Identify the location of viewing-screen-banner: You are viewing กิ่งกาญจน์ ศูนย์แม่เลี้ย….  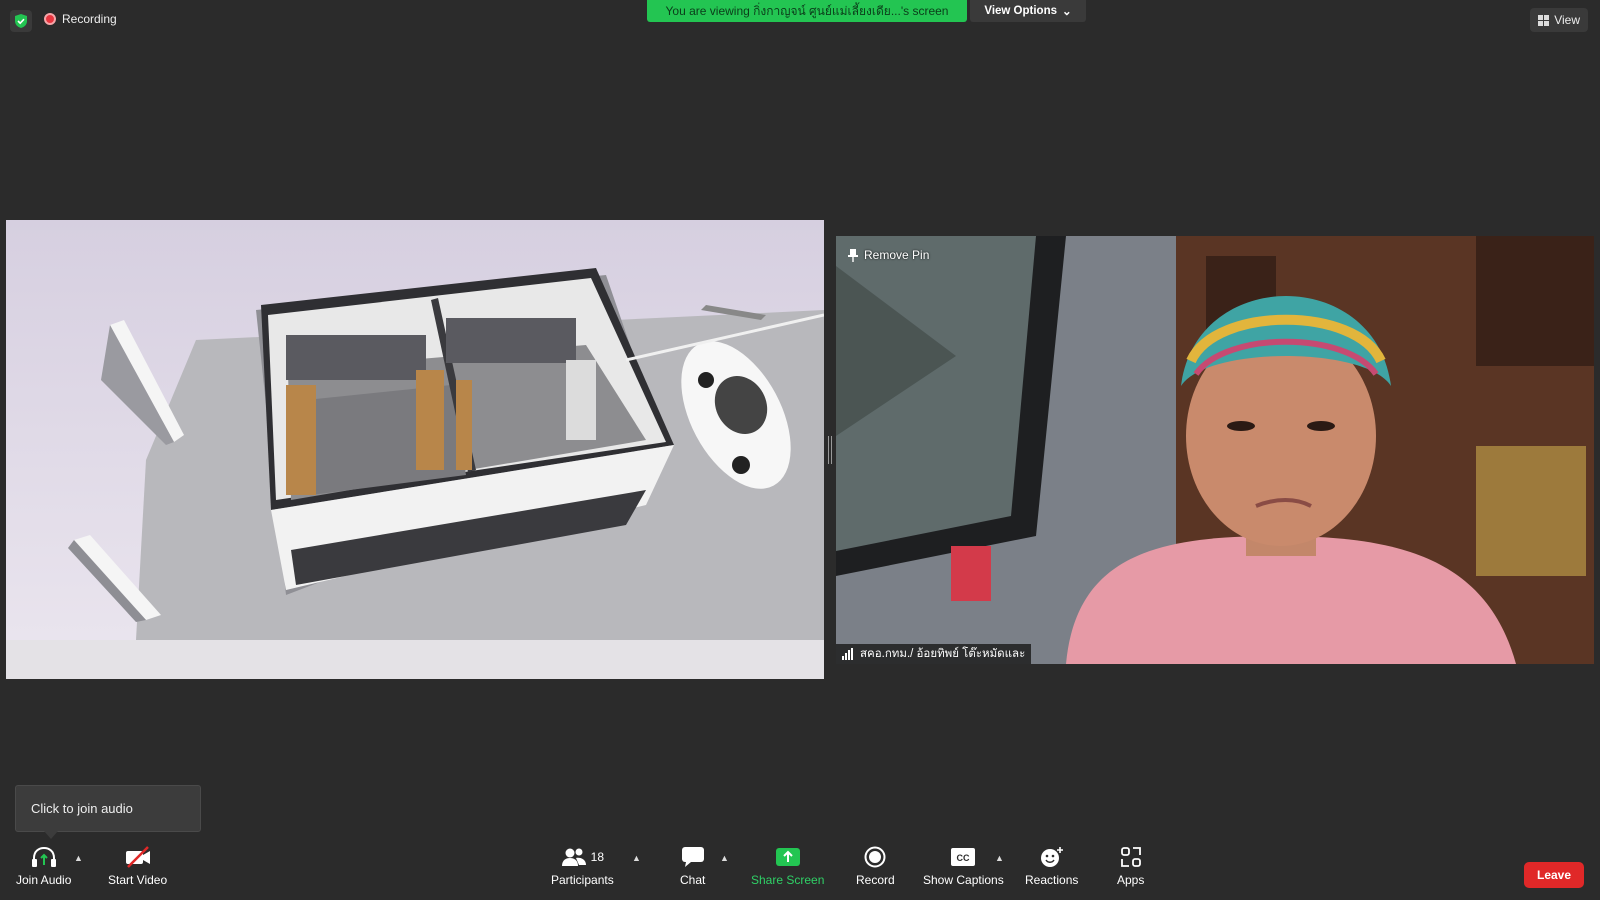
(807, 11).